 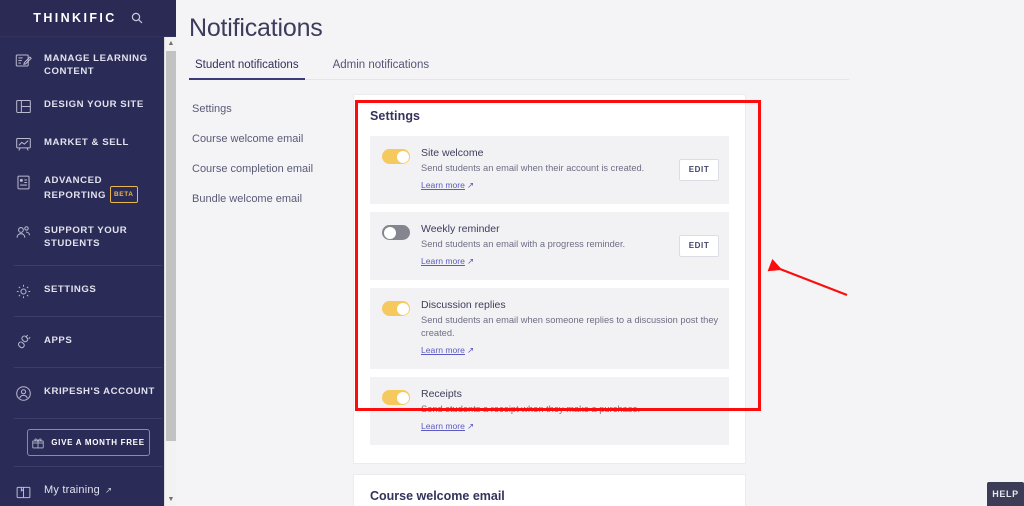 What do you see at coordinates (99, 391) in the screenshot?
I see `sidebar-item-label: KRIPESH'S ACCOUNT` at bounding box center [99, 391].